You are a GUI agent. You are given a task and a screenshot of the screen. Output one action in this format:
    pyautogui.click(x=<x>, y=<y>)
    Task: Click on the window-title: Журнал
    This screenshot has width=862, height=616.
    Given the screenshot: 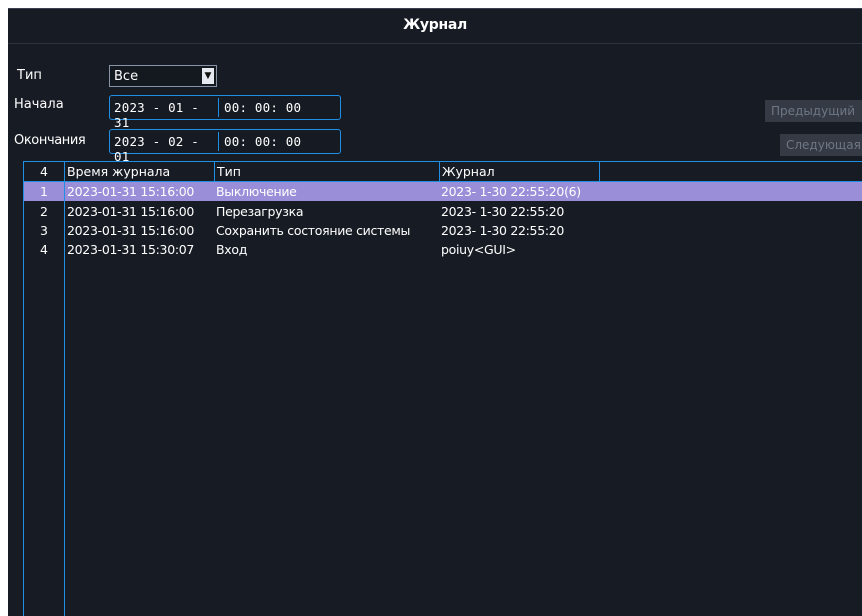 What is the action you would take?
    pyautogui.click(x=435, y=25)
    